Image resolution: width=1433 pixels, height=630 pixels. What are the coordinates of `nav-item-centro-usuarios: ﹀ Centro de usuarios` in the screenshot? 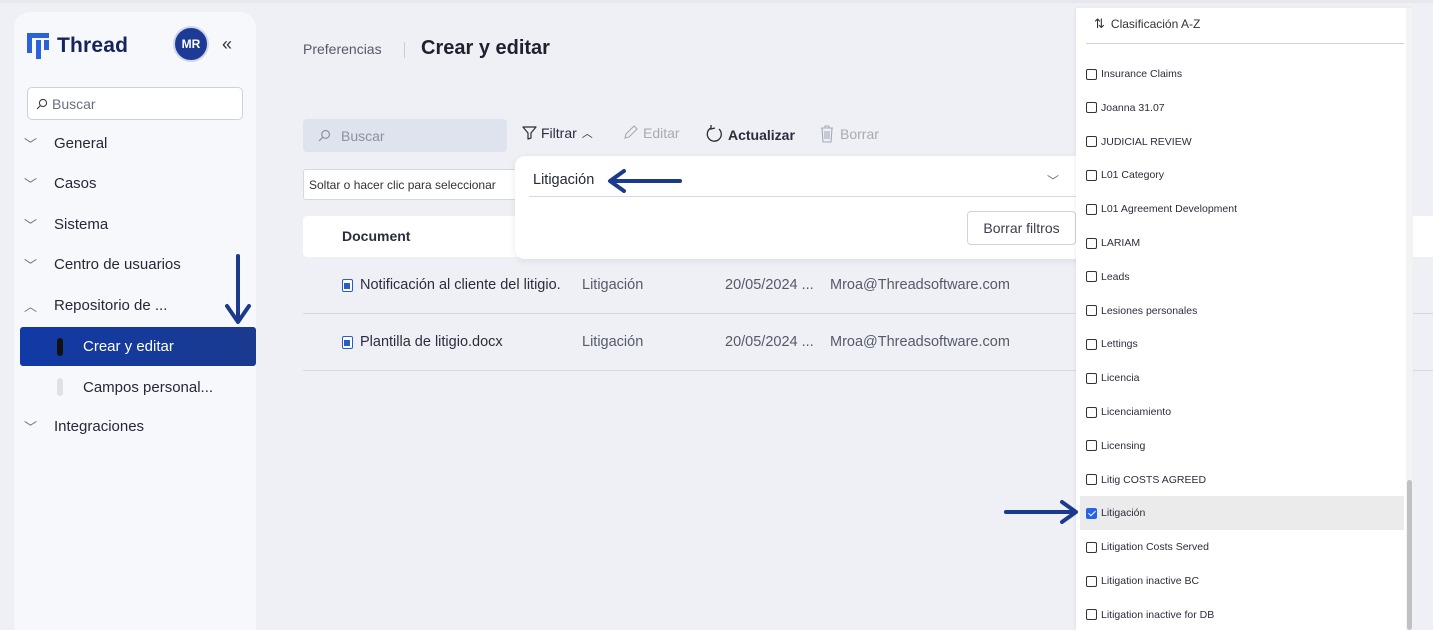 It's located at (102, 264).